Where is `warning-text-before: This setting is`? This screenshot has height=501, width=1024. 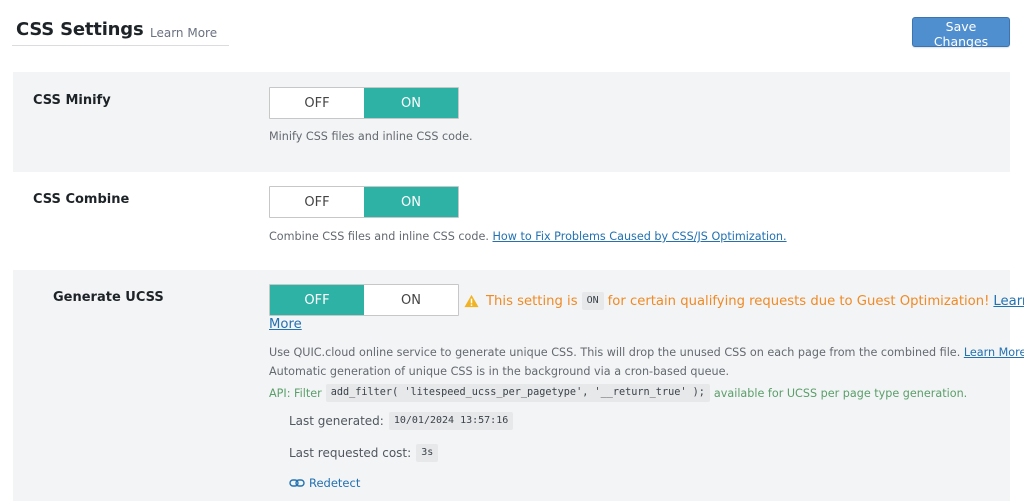 warning-text-before: This setting is is located at coordinates (532, 301).